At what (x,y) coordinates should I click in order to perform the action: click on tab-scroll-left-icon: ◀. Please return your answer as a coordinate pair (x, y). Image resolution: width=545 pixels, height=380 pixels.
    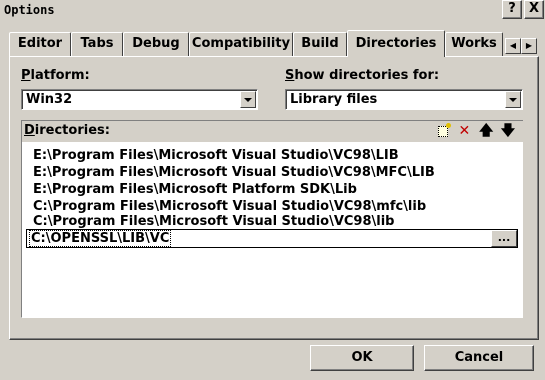
    Looking at the image, I should click on (513, 46).